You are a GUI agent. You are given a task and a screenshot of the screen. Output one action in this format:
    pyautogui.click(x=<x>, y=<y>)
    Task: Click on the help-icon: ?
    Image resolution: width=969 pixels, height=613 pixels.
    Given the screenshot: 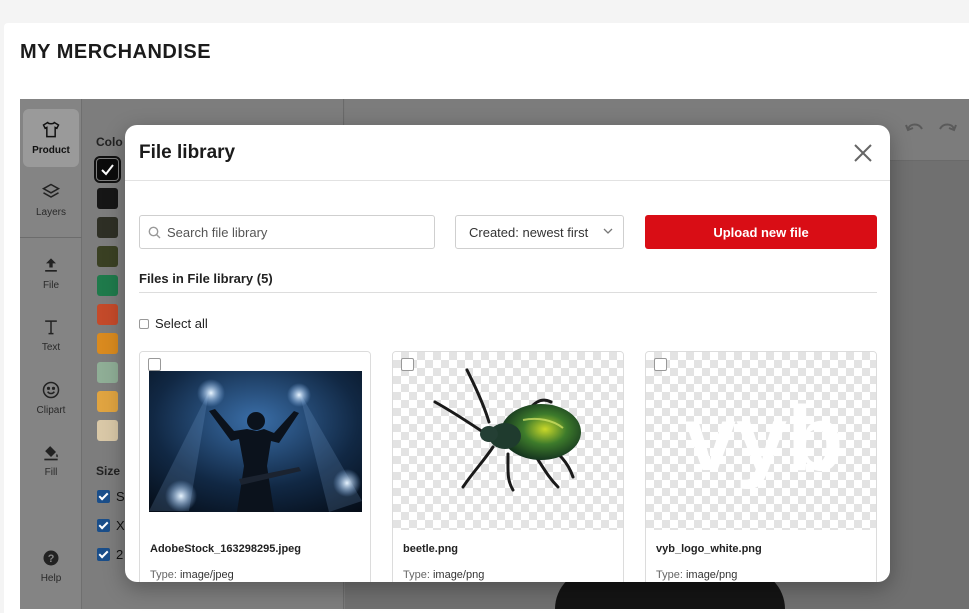 What is the action you would take?
    pyautogui.click(x=51, y=558)
    